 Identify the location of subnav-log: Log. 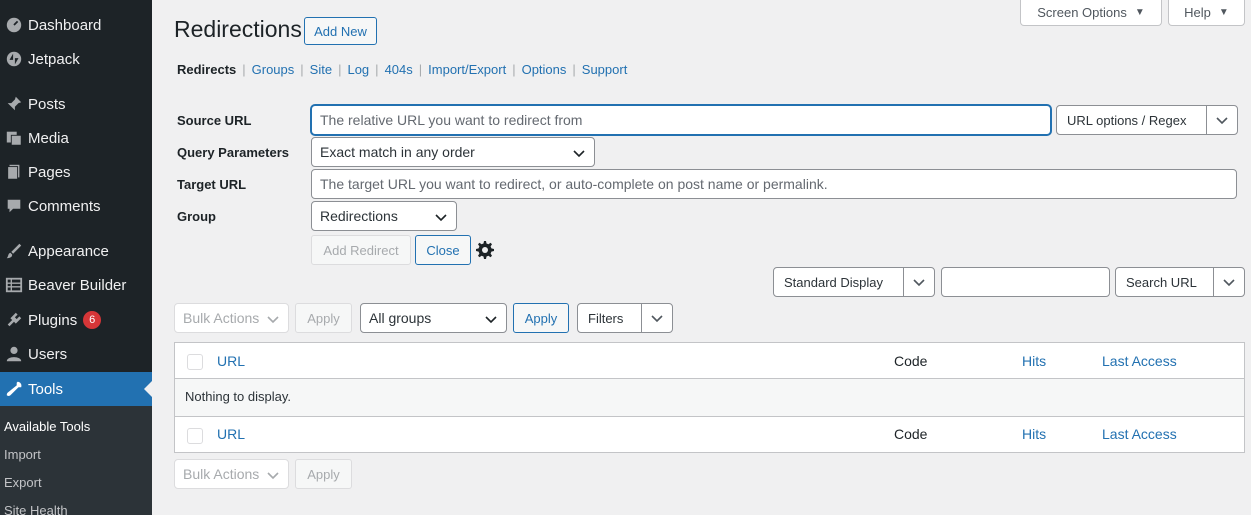
(358, 69).